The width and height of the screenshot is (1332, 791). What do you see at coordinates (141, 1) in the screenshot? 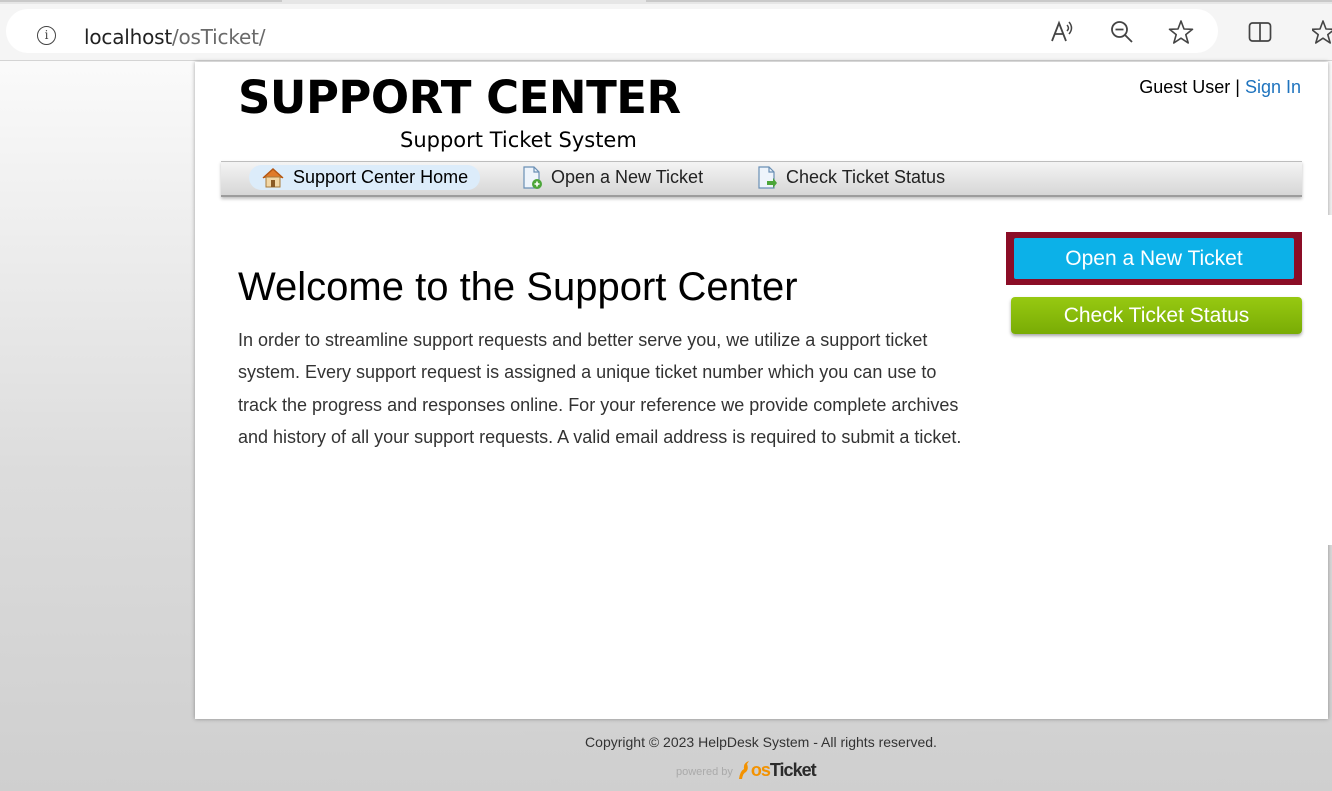
I see `tab-edge-left` at bounding box center [141, 1].